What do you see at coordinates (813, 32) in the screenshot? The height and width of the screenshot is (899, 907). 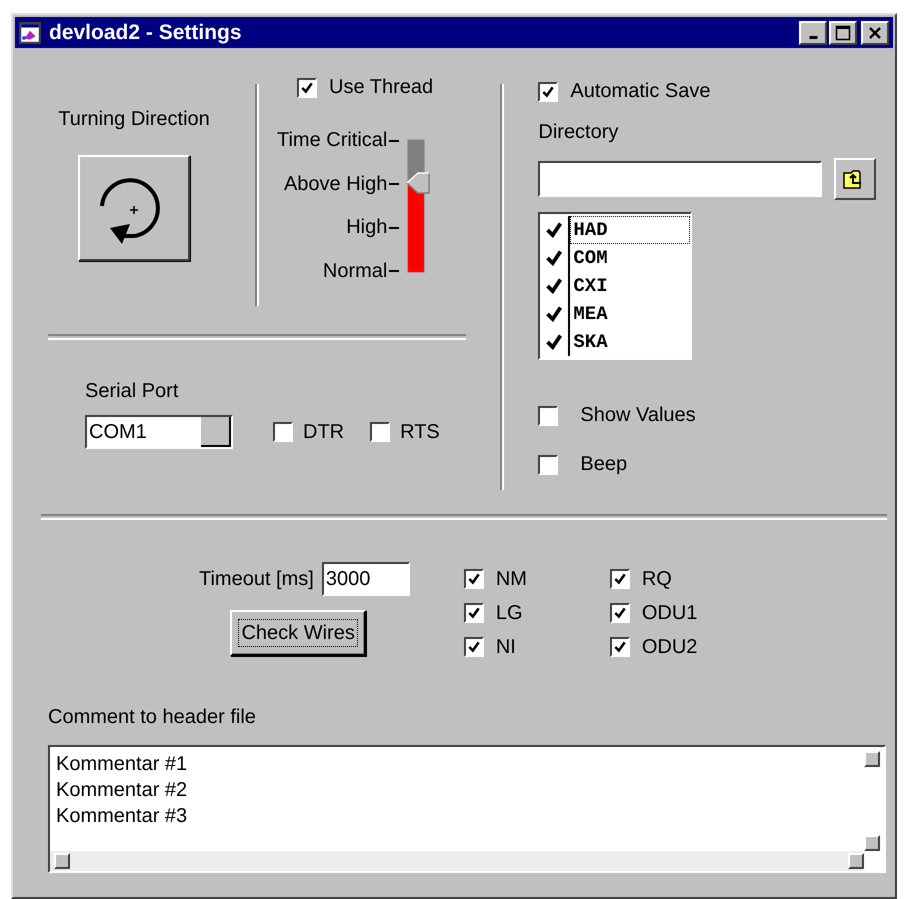 I see `minimize-button` at bounding box center [813, 32].